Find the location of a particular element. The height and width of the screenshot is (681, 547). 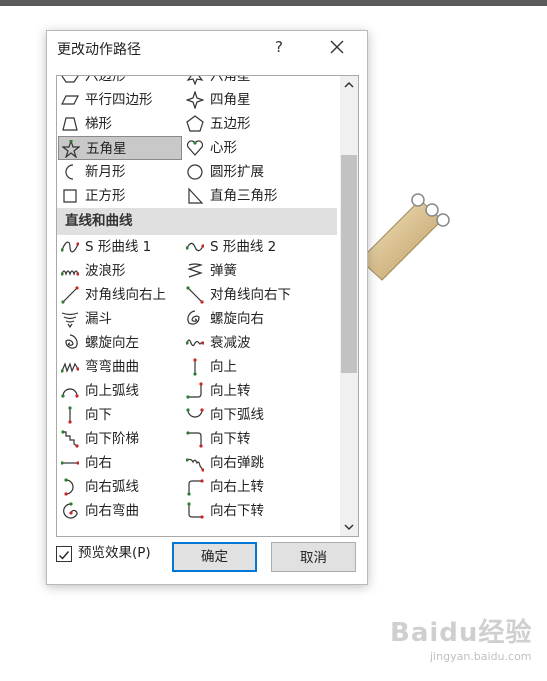

motion-path-label: 向右弹跳 is located at coordinates (237, 463).